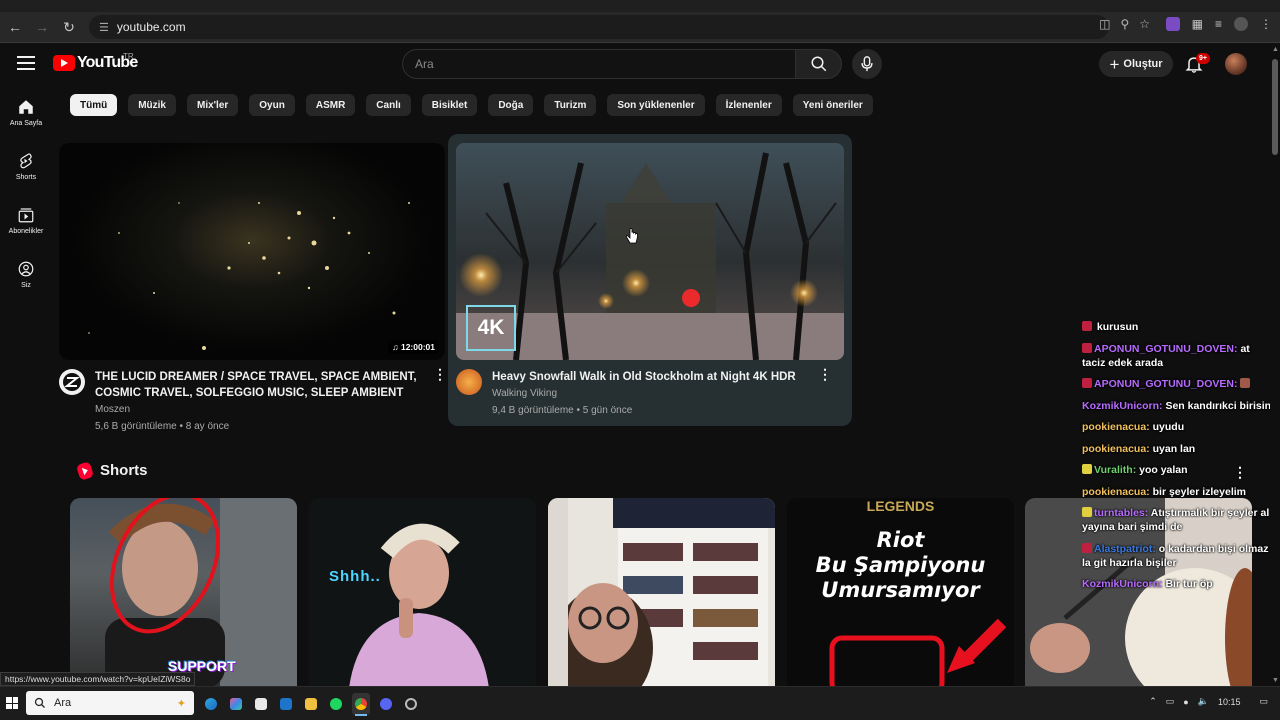 The height and width of the screenshot is (720, 1280). I want to click on chat-emote-icon, so click(1245, 383).